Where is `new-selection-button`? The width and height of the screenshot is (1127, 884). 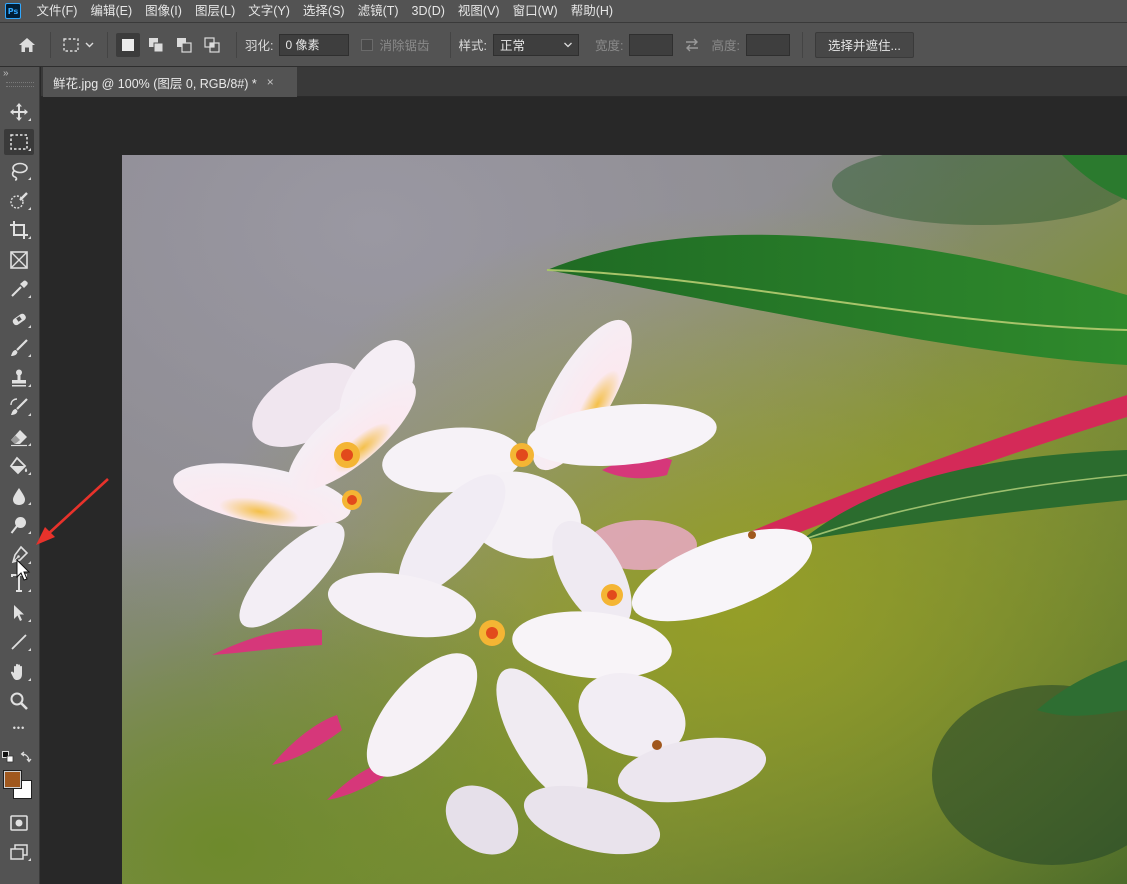 new-selection-button is located at coordinates (128, 44).